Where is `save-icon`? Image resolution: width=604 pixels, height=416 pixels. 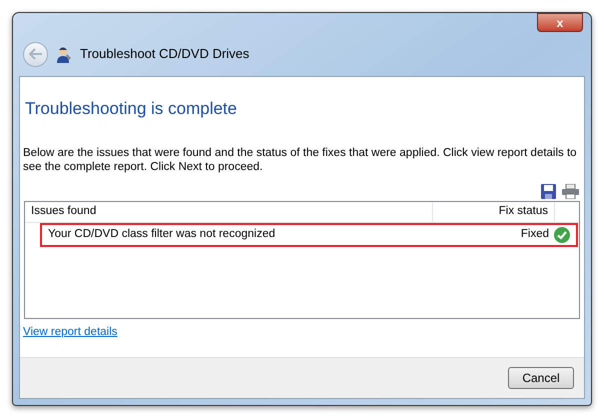 save-icon is located at coordinates (548, 191).